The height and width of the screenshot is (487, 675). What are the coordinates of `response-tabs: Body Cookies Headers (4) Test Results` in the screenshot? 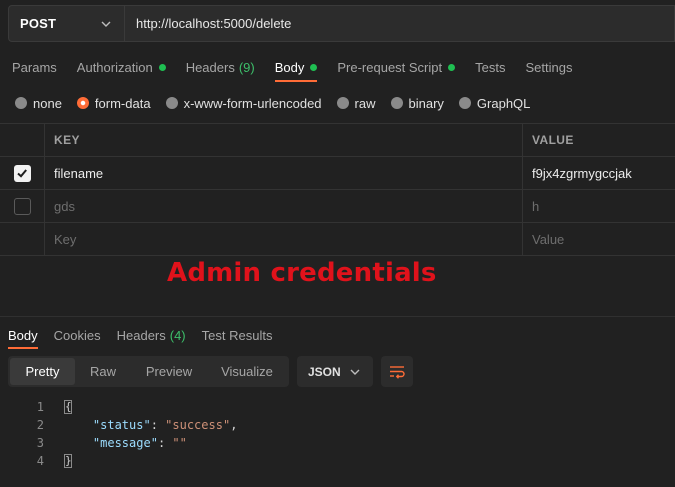 It's located at (148, 336).